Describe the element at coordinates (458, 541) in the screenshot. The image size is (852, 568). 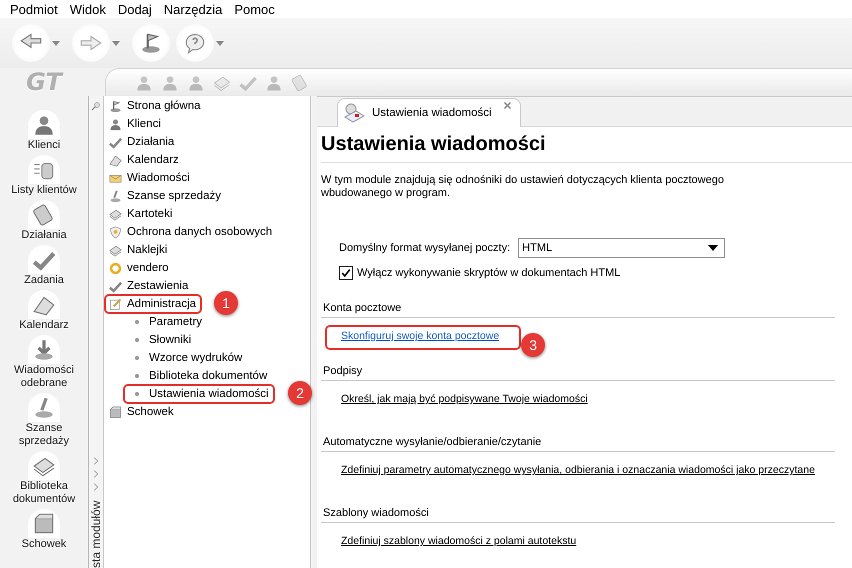
I see `link: Zdefiniuj szablony wiadomości z polami autotekstu` at that location.